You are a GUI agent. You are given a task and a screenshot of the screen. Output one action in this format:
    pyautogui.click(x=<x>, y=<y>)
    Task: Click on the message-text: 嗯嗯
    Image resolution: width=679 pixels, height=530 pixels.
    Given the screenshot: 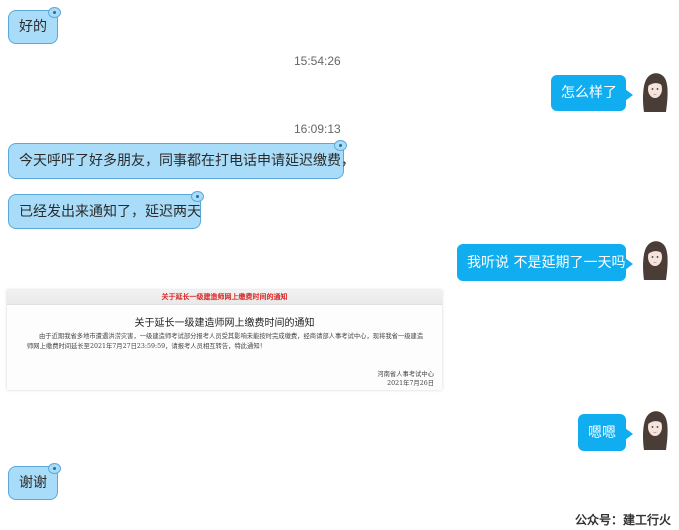 What is the action you would take?
    pyautogui.click(x=602, y=432)
    